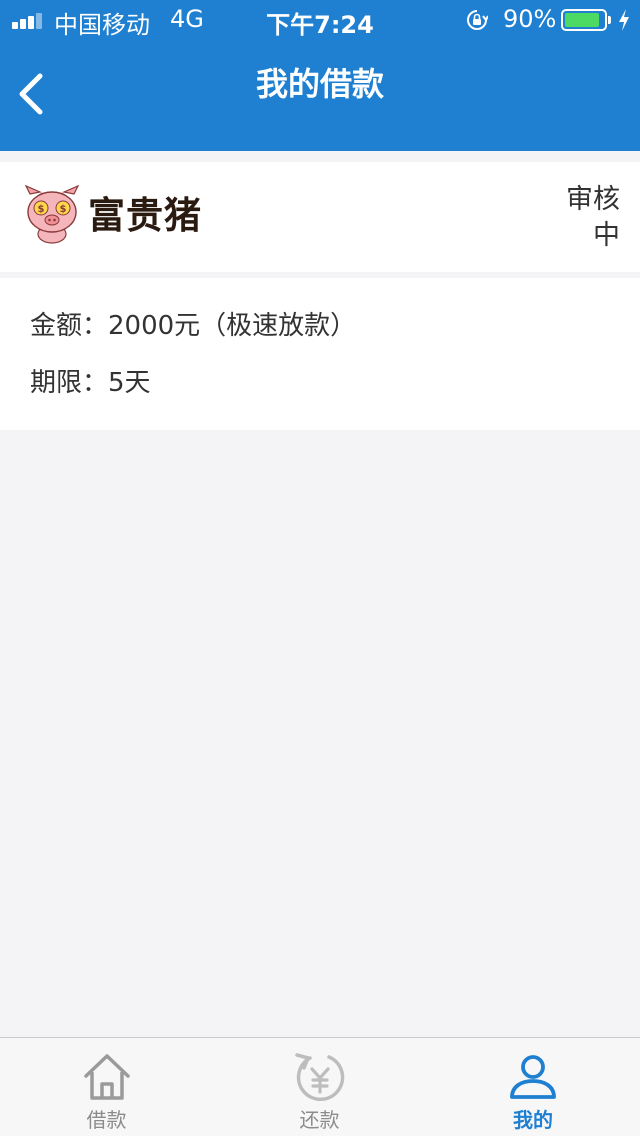 The width and height of the screenshot is (640, 1136). I want to click on tab-borrow: 借款, so click(106, 1087).